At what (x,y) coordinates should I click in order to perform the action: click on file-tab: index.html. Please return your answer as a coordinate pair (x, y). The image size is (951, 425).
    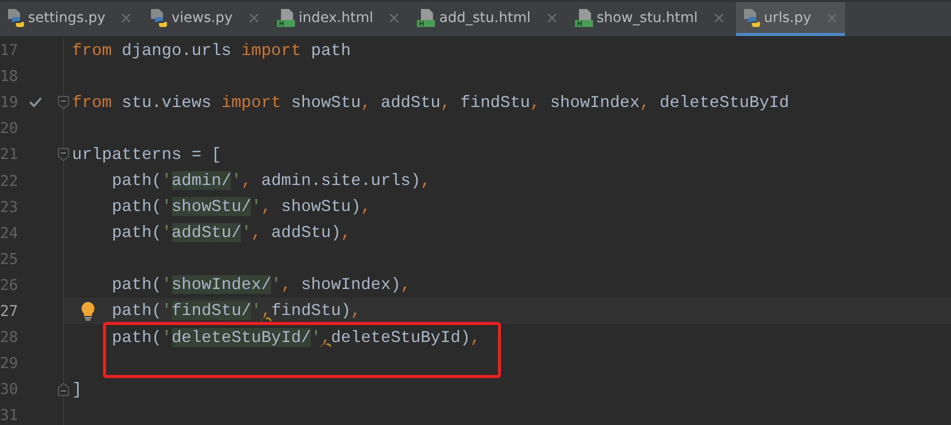
    Looking at the image, I should click on (339, 19).